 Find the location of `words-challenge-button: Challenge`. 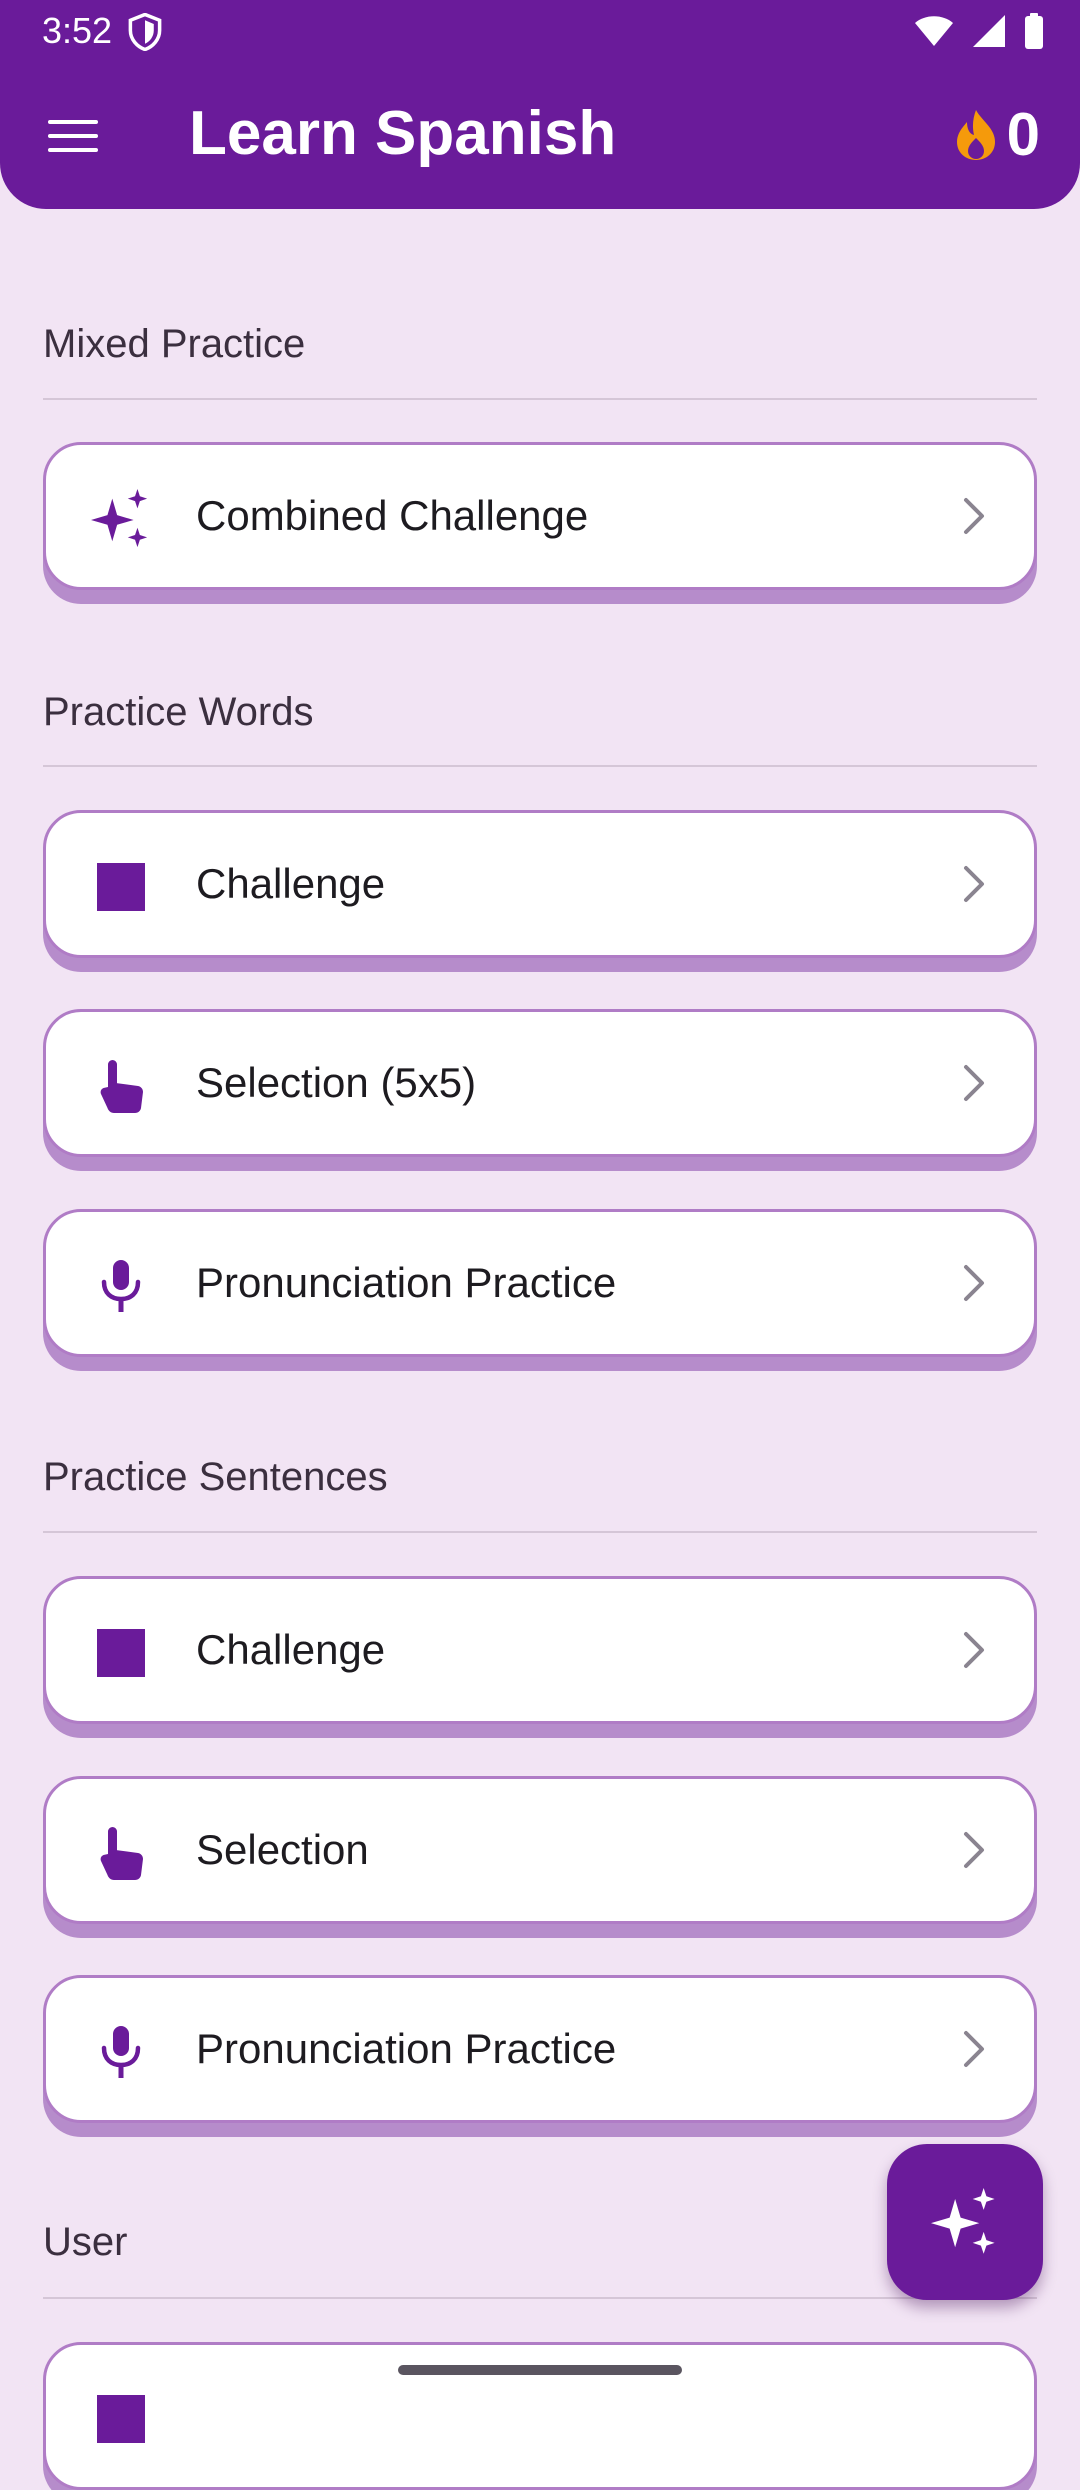

words-challenge-button: Challenge is located at coordinates (540, 884).